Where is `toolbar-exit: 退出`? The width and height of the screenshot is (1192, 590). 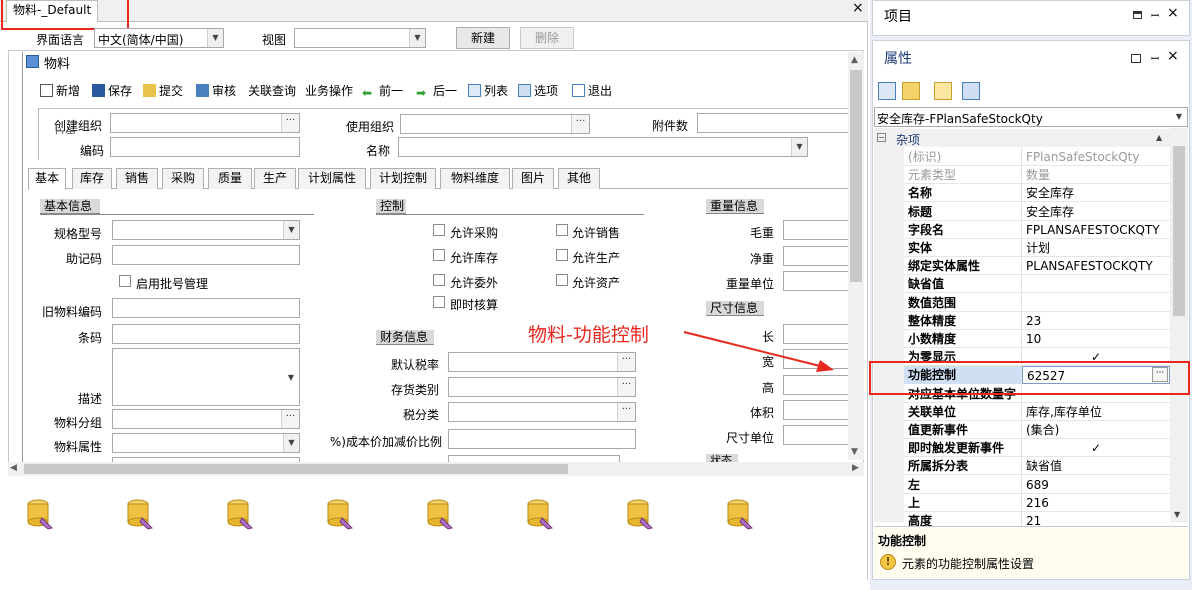
toolbar-exit: 退出 is located at coordinates (592, 91).